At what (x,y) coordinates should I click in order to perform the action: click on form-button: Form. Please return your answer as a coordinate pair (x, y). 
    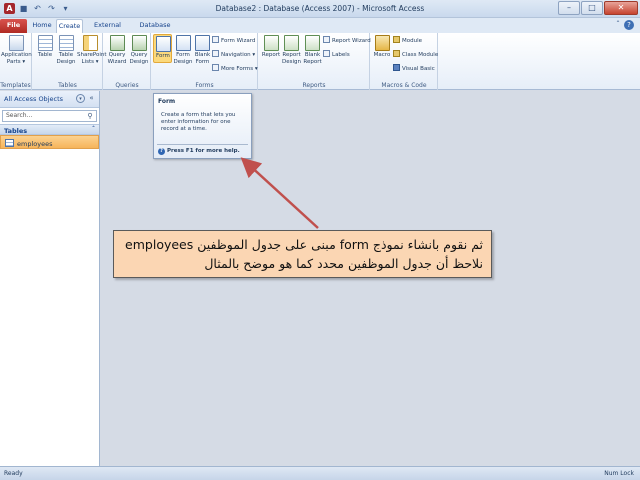
    Looking at the image, I should click on (162, 48).